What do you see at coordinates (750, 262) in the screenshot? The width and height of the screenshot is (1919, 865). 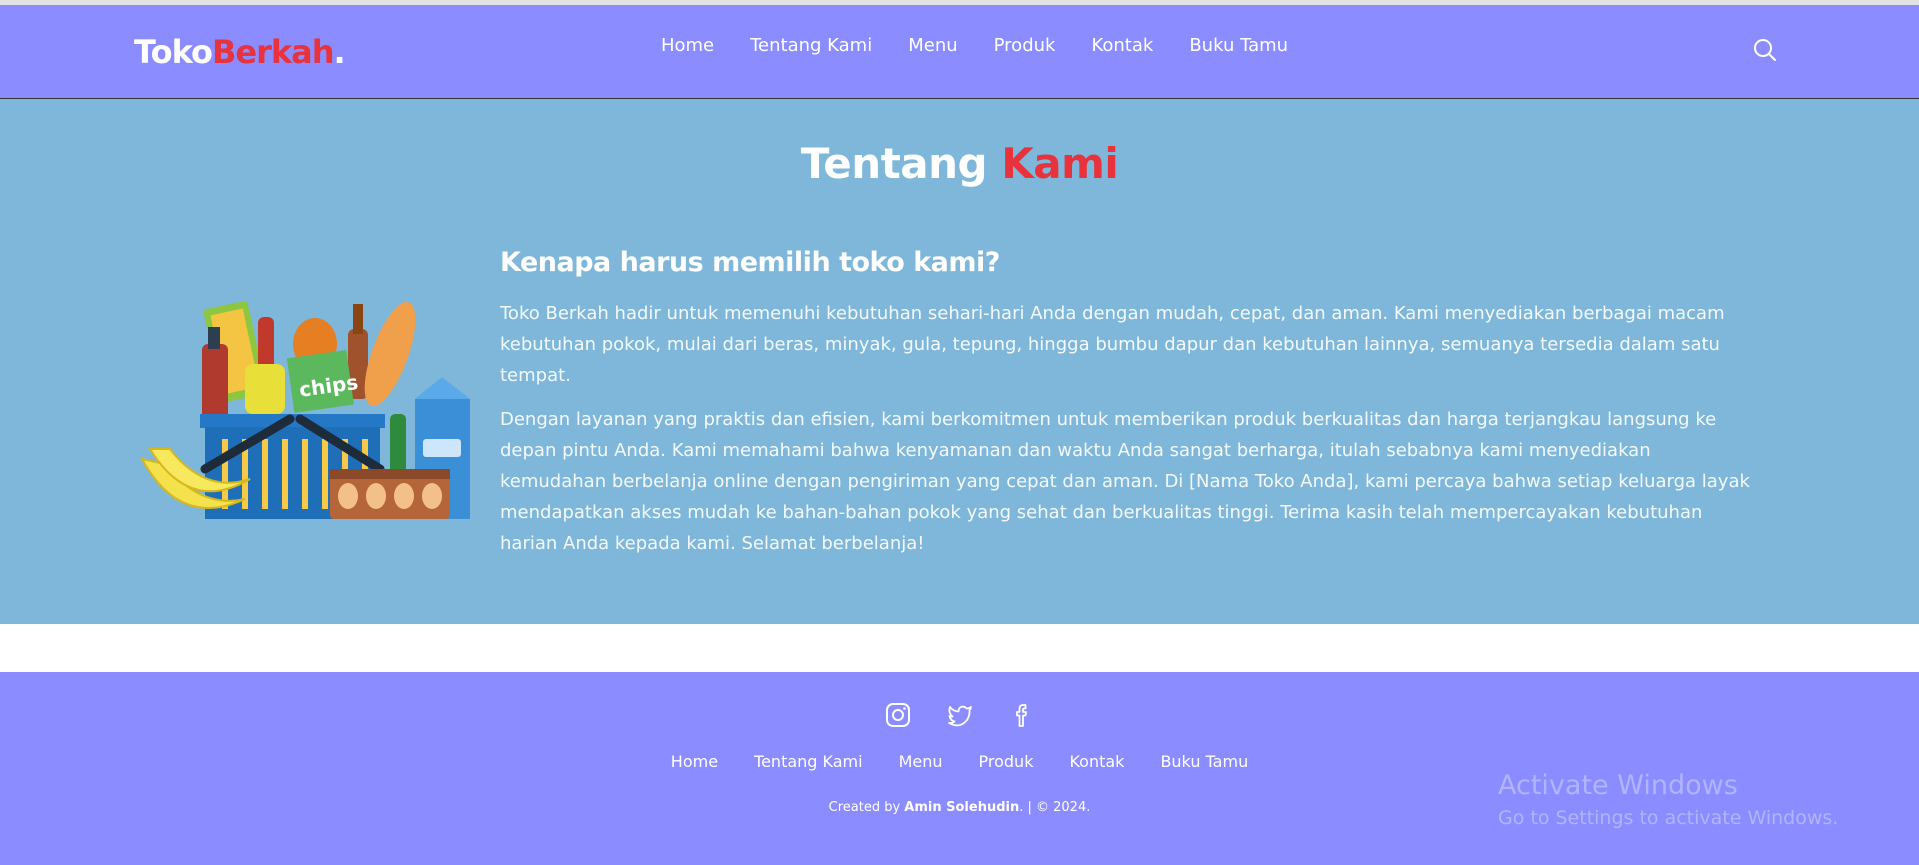 I see `about-heading: Kenapa harus memilih toko kami?` at bounding box center [750, 262].